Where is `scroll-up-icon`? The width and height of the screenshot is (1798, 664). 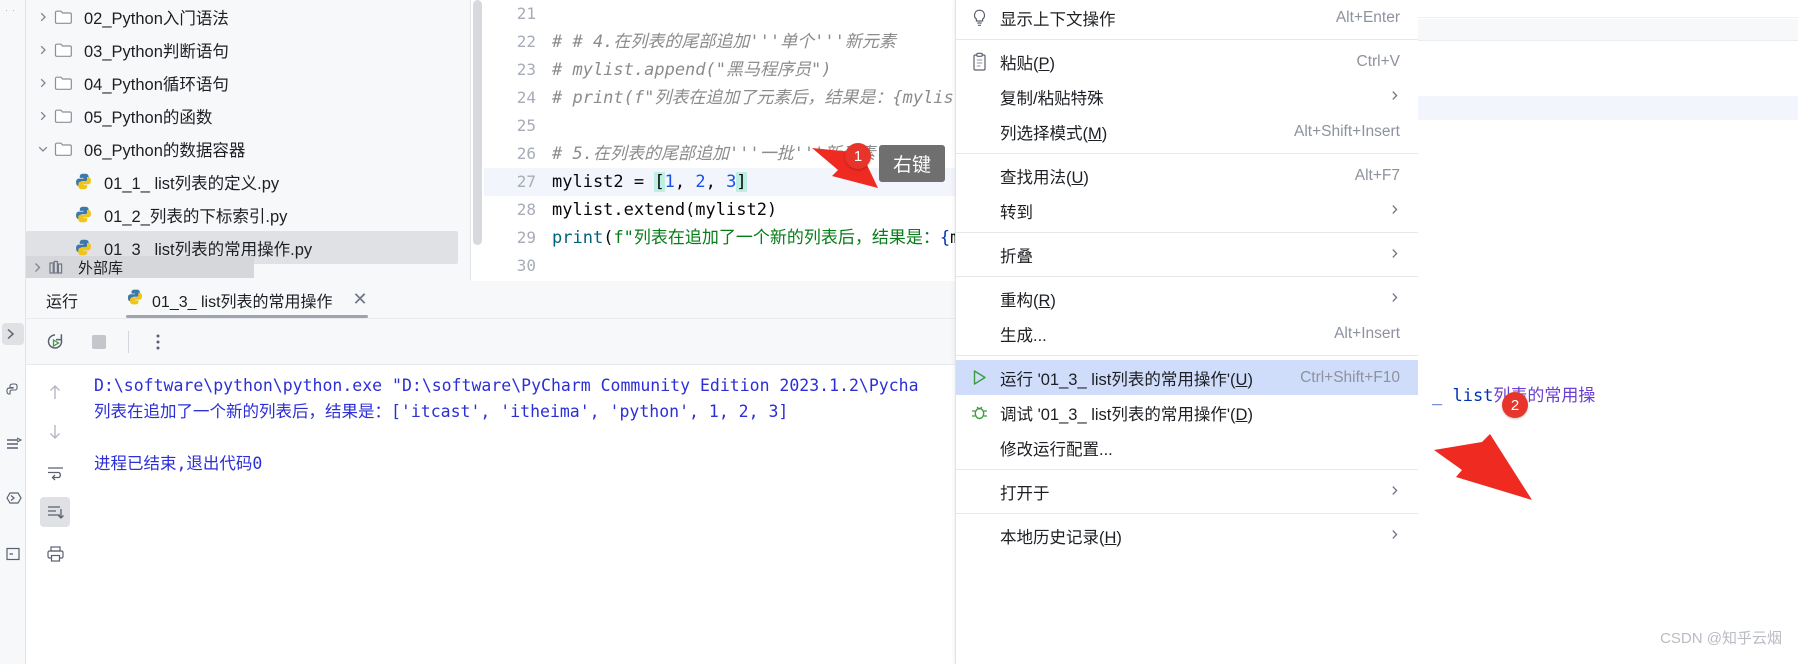 scroll-up-icon is located at coordinates (55, 392).